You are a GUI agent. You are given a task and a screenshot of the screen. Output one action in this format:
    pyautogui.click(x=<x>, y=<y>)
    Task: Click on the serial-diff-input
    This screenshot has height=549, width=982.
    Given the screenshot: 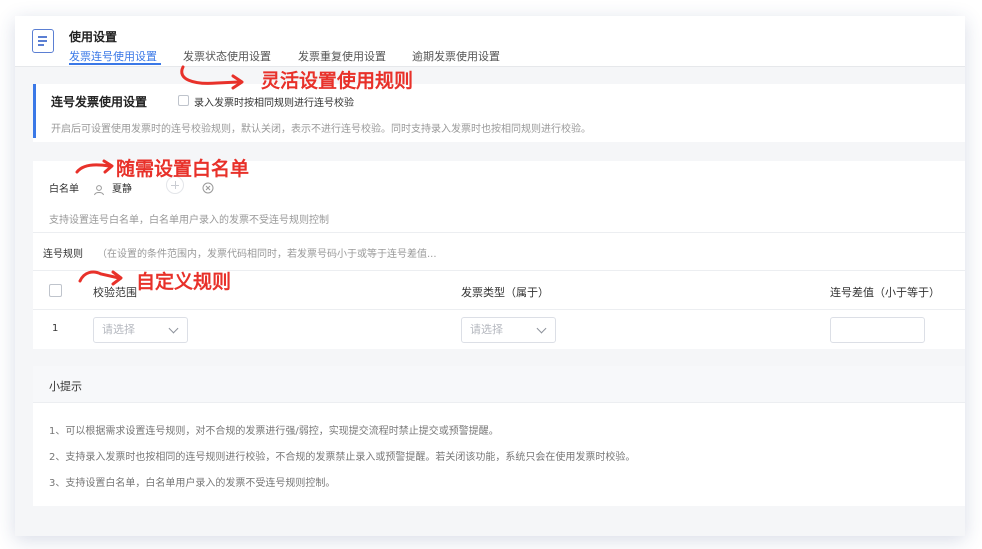 What is the action you would take?
    pyautogui.click(x=877, y=330)
    